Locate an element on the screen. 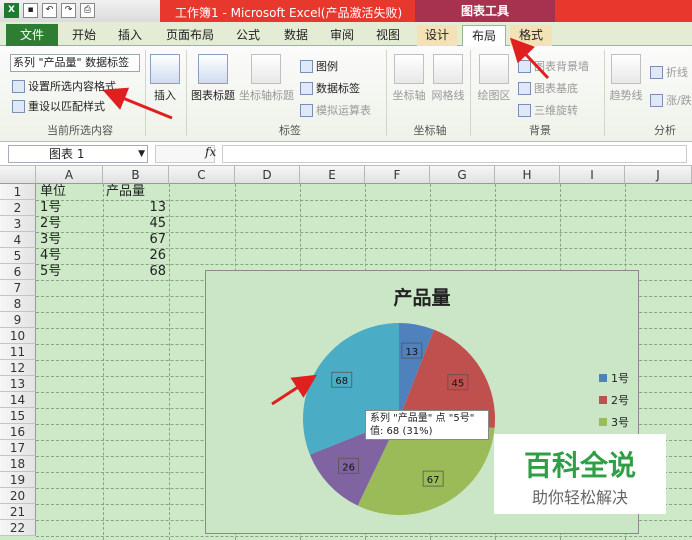 The image size is (692, 540). tab-home: 开始 is located at coordinates (84, 35).